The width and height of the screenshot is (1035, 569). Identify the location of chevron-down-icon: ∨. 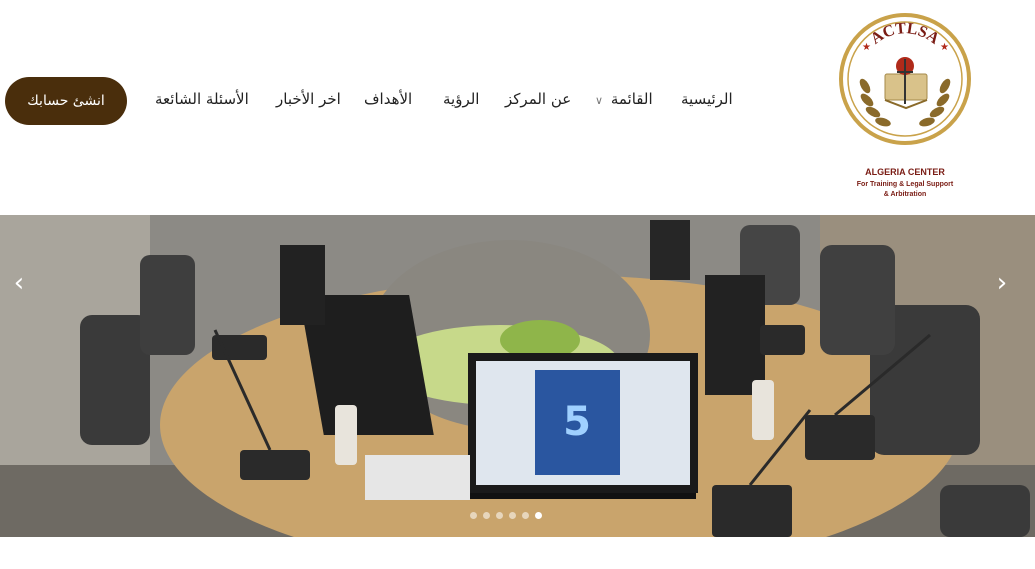
(599, 100).